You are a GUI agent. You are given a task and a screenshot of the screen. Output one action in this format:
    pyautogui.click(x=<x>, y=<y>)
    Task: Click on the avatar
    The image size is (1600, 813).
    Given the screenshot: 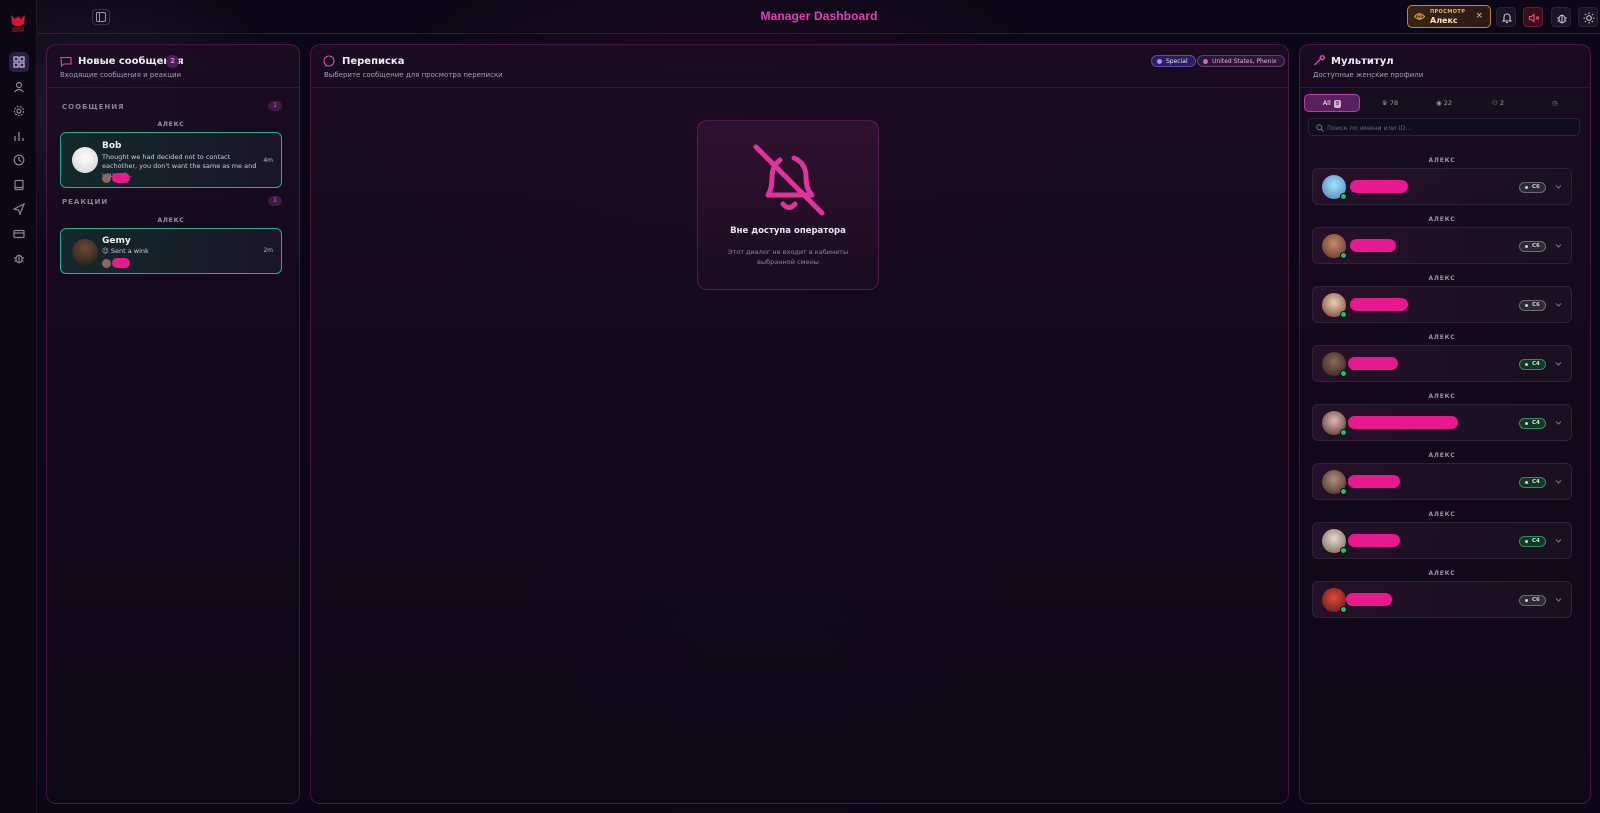 What is the action you would take?
    pyautogui.click(x=85, y=160)
    